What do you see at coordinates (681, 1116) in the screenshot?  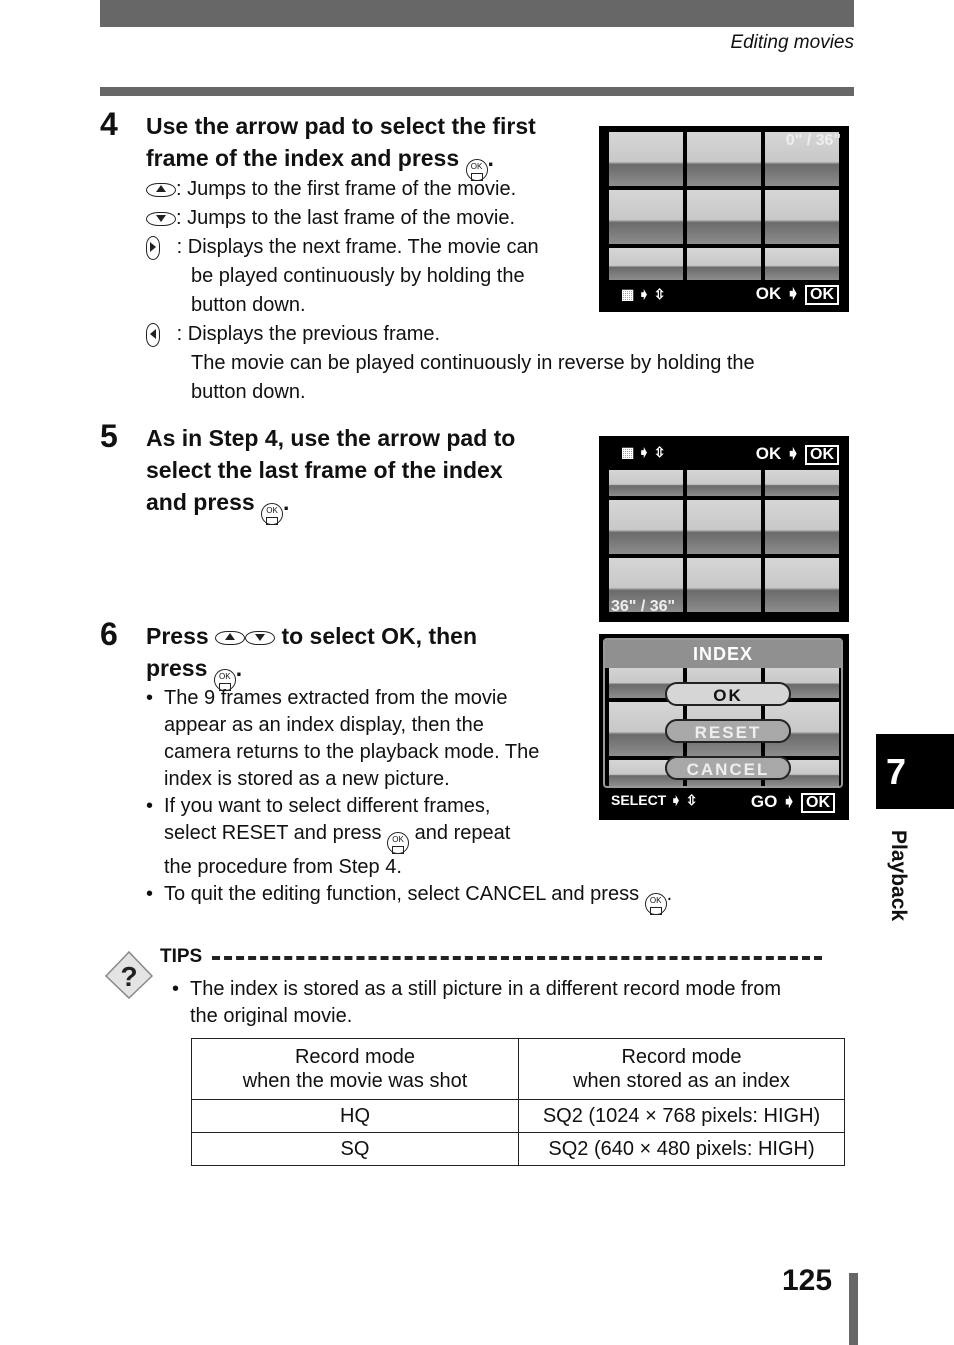 I see `table-cell: SQ2 (1024 × 768 pixels: HIGH)` at bounding box center [681, 1116].